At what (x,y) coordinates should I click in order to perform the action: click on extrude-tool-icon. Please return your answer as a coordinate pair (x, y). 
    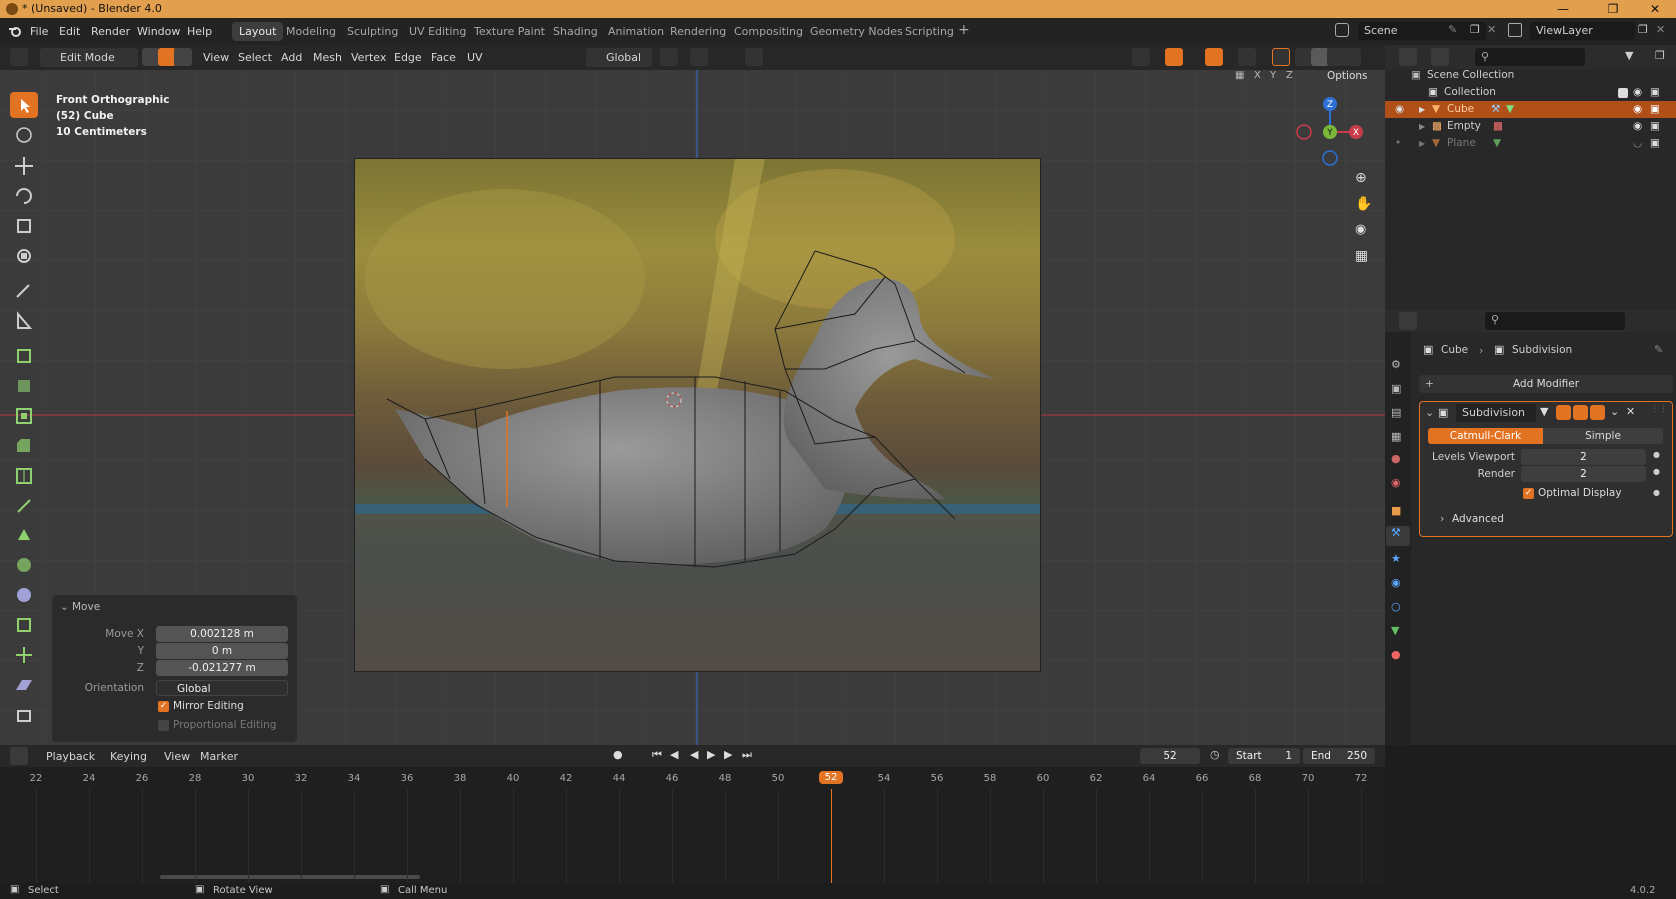
    Looking at the image, I should click on (24, 385).